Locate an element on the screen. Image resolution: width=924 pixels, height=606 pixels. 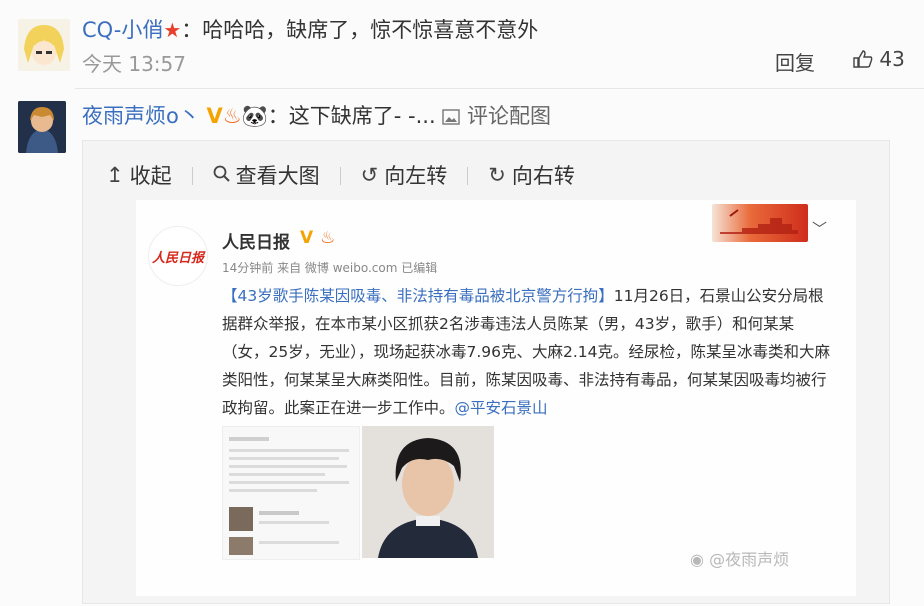
username-link: CQ-小俏 is located at coordinates (122, 30).